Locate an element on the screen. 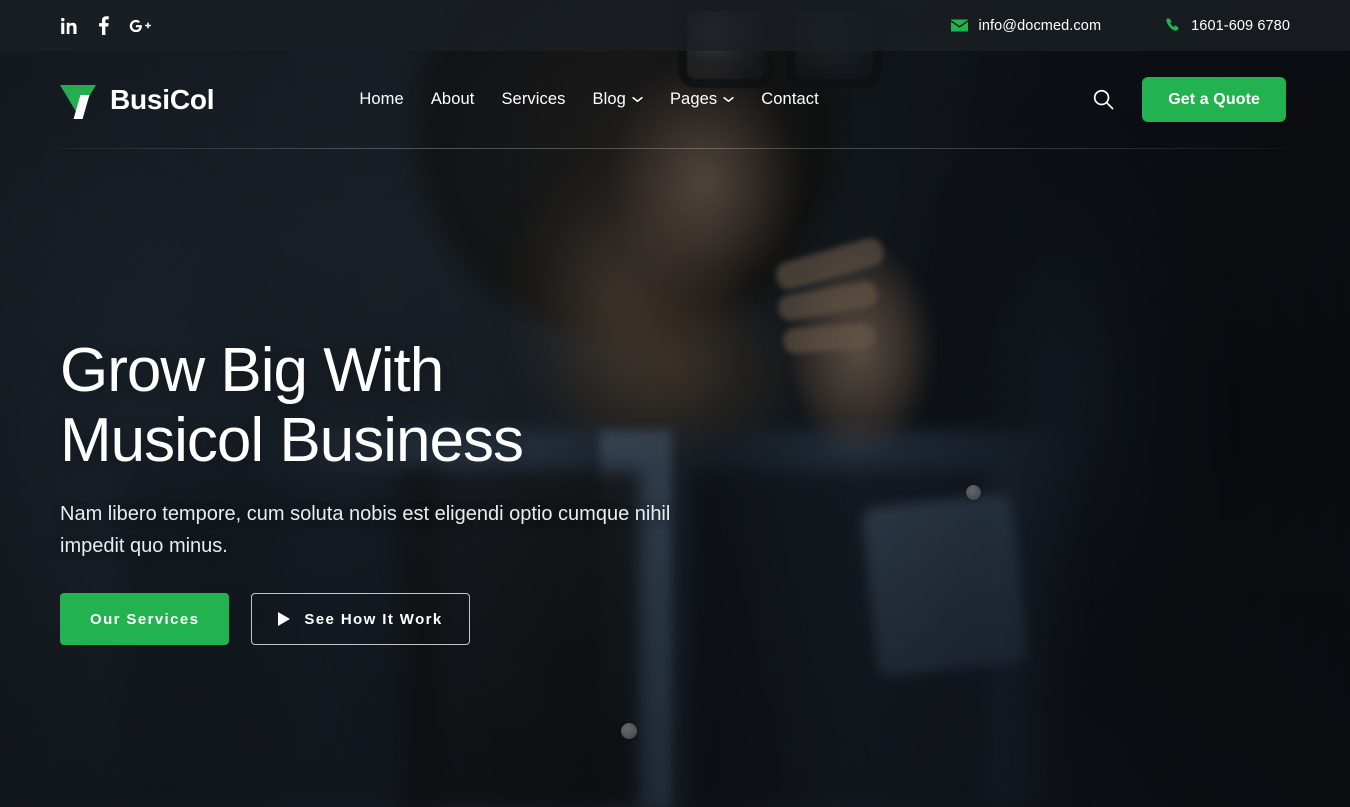  social-links is located at coordinates (106, 25).